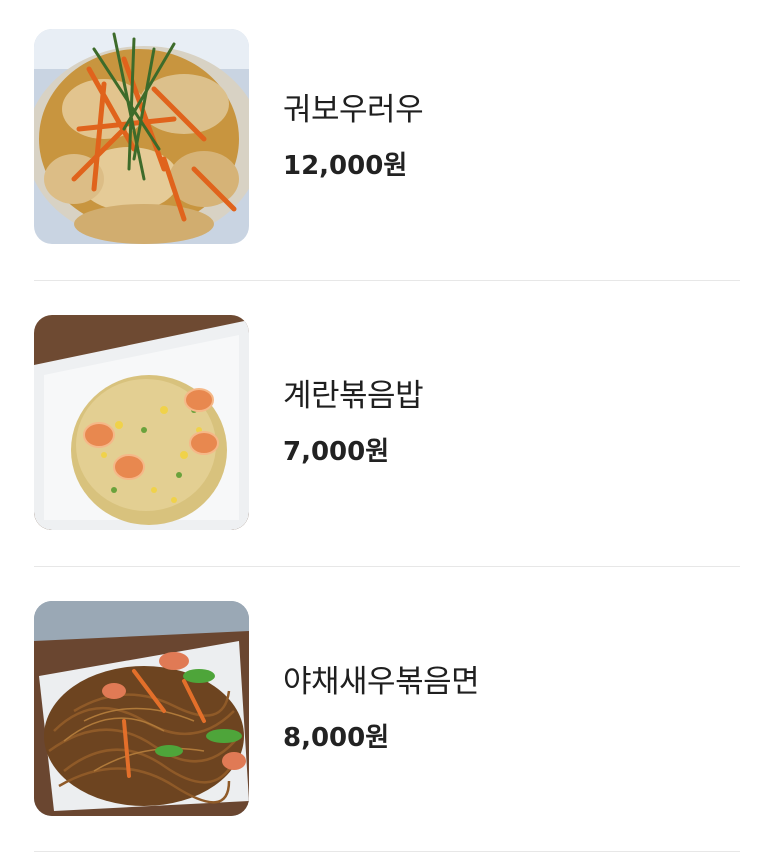 This screenshot has height=855, width=773. I want to click on menu-item-info: 계란볶음밥 7,000원, so click(503, 422).